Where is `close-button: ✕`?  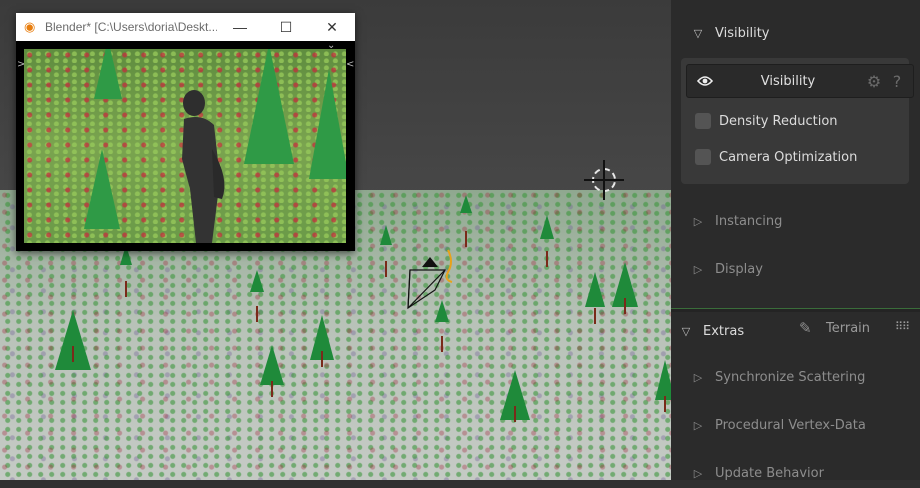 close-button: ✕ is located at coordinates (332, 27).